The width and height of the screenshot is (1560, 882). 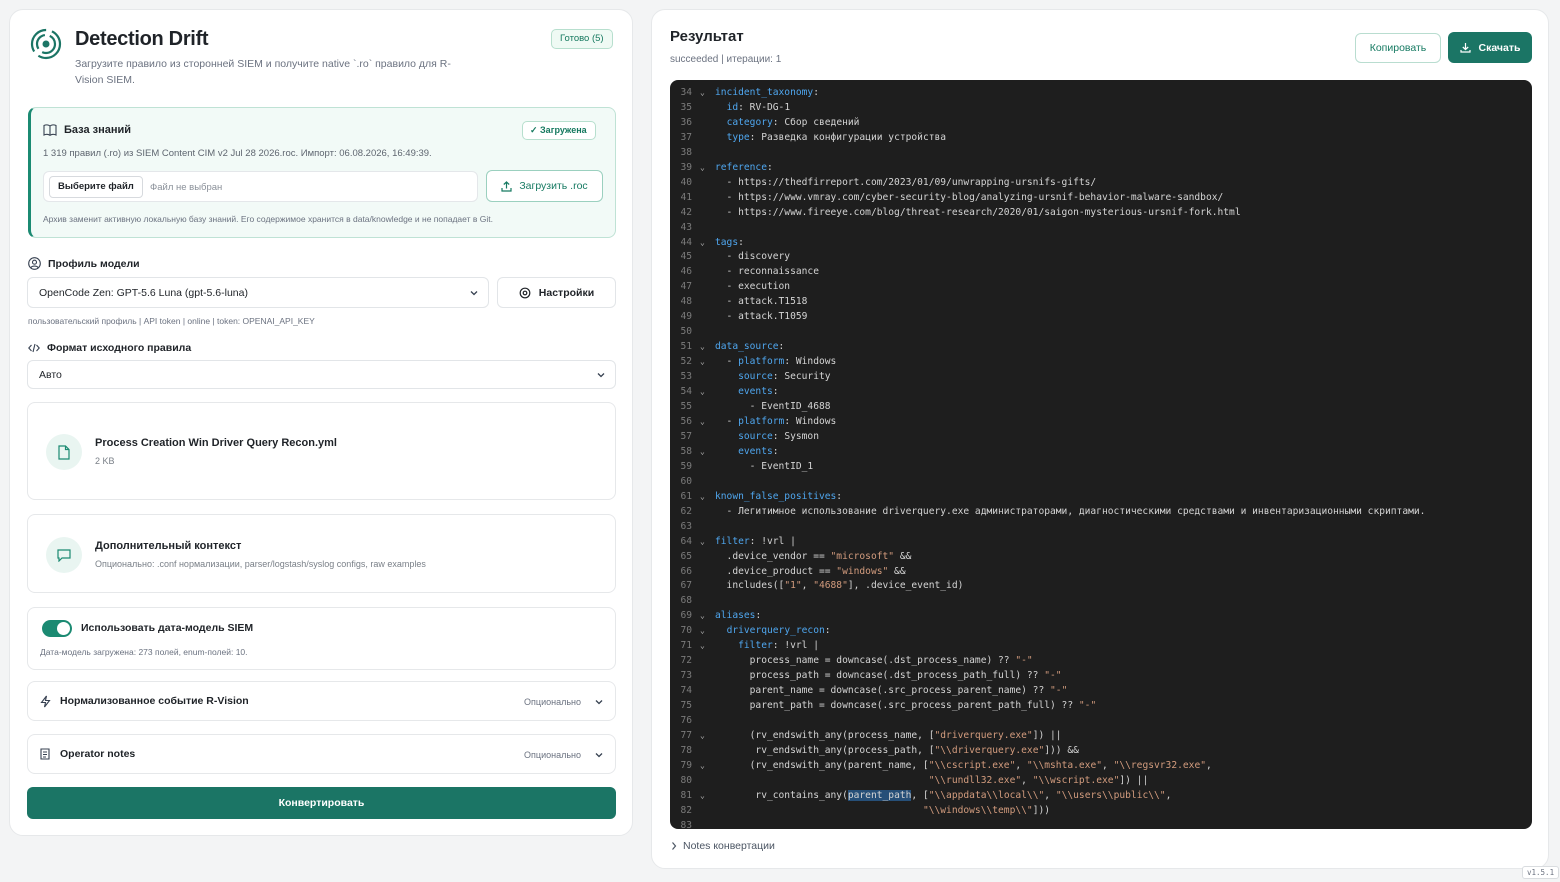 I want to click on choose-file-button: Выберите файл, so click(x=96, y=187).